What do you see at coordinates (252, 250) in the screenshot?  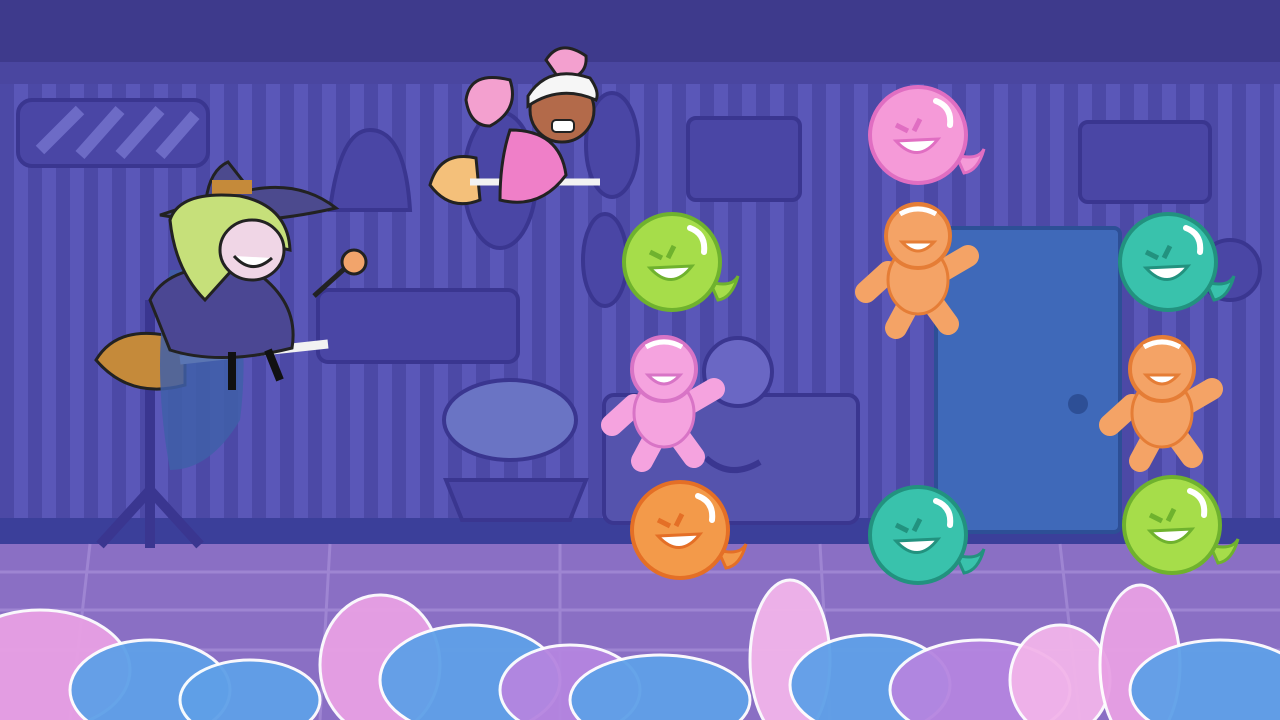 I see `witch-face` at bounding box center [252, 250].